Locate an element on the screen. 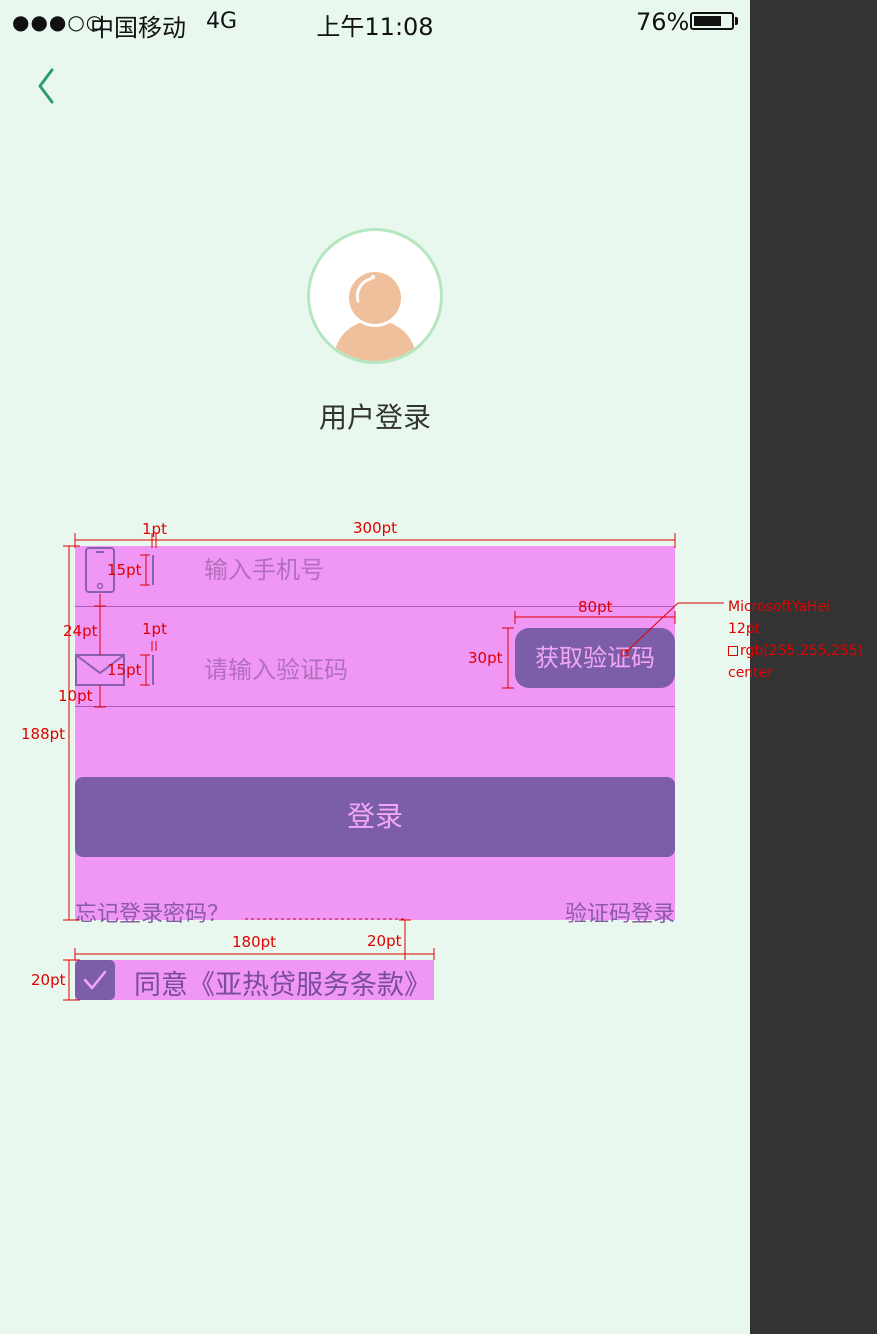  phone-input is located at coordinates (354, 570).